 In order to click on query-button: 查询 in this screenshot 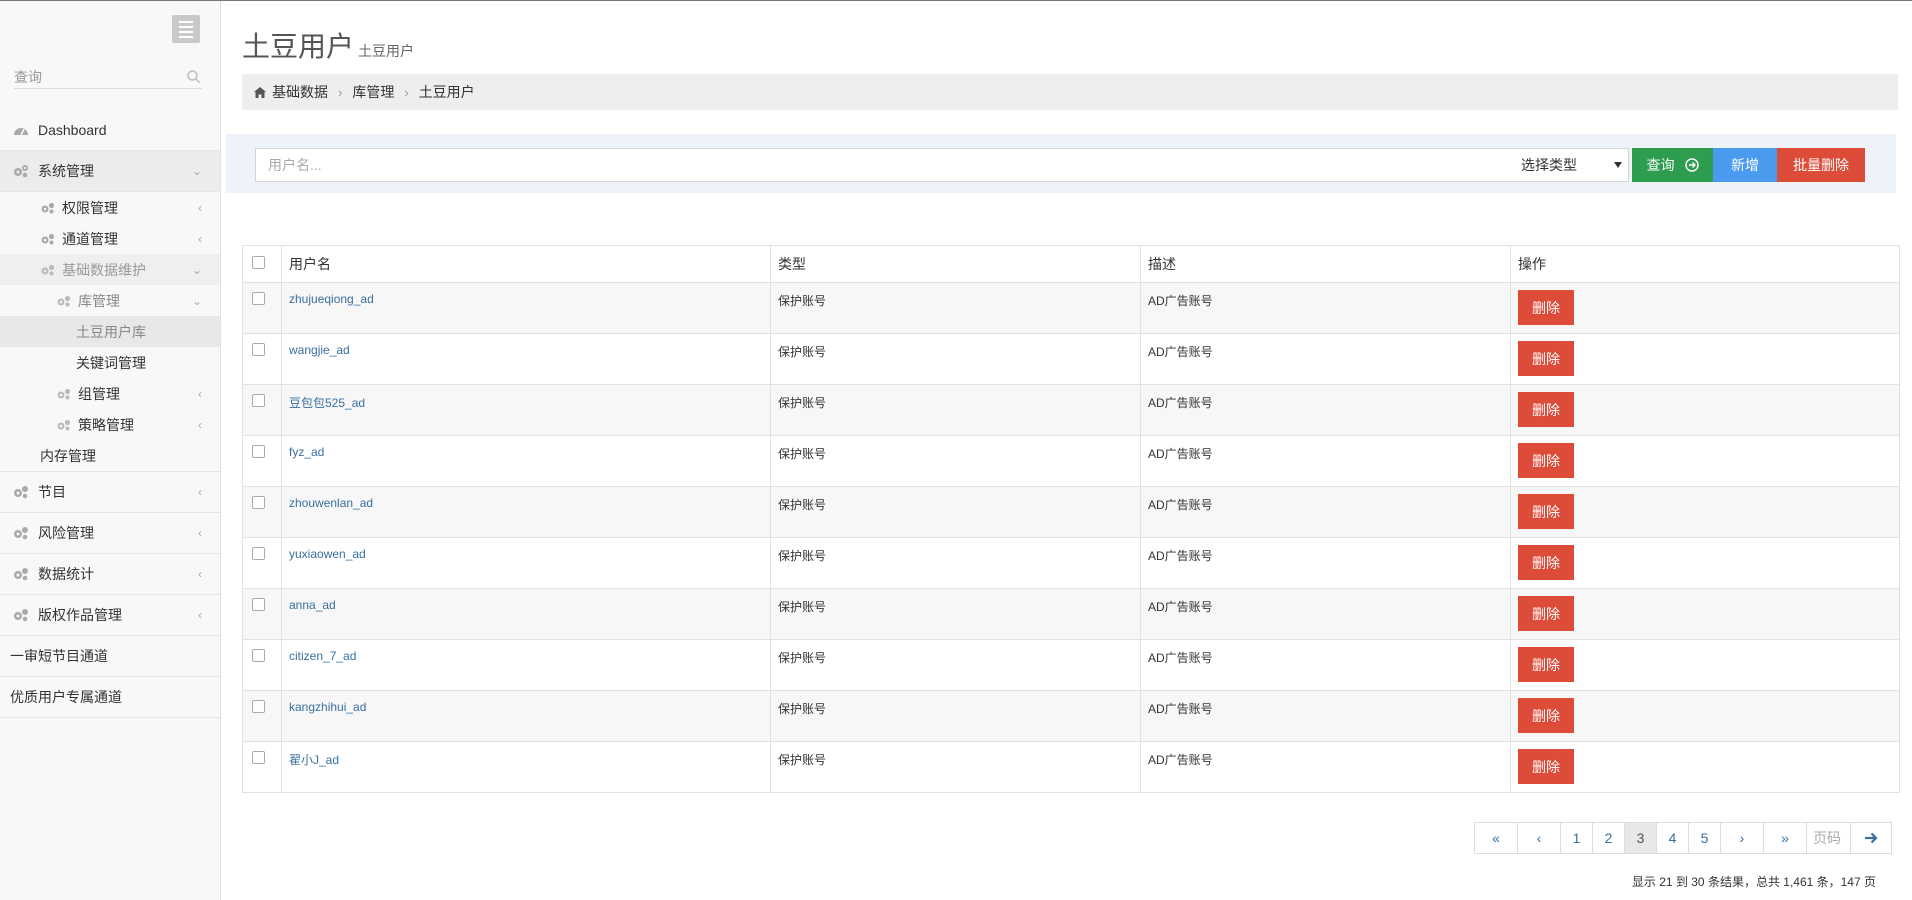, I will do `click(1672, 165)`.